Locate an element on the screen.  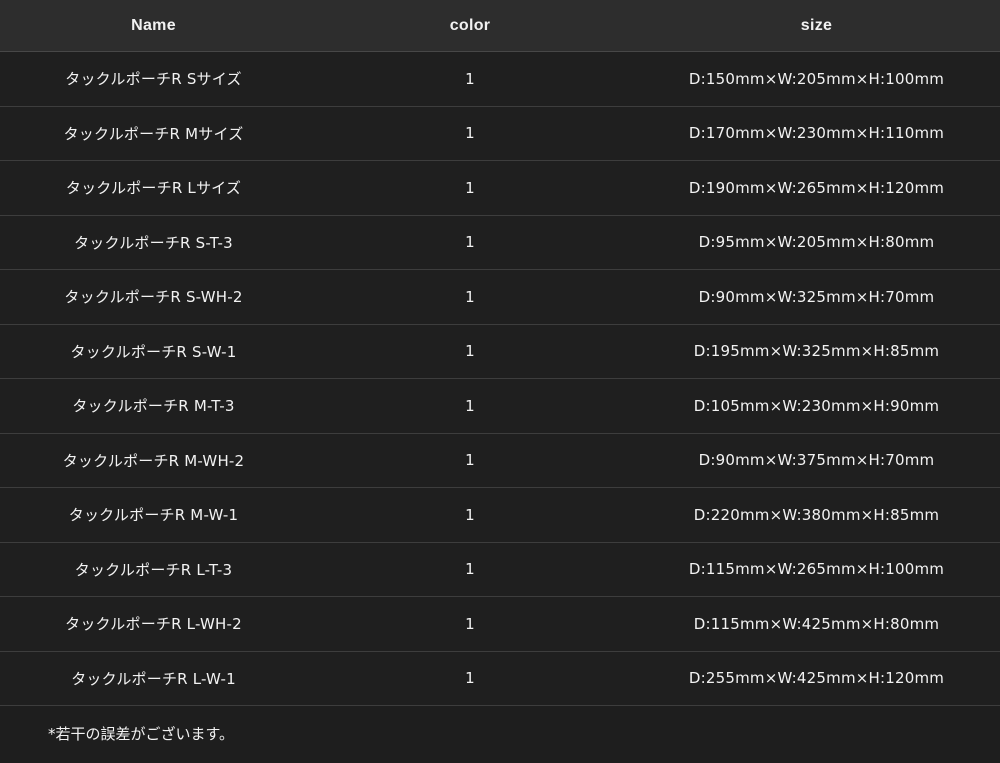
cell-name: タックルポーチR S-WH-2 is located at coordinates (153, 297).